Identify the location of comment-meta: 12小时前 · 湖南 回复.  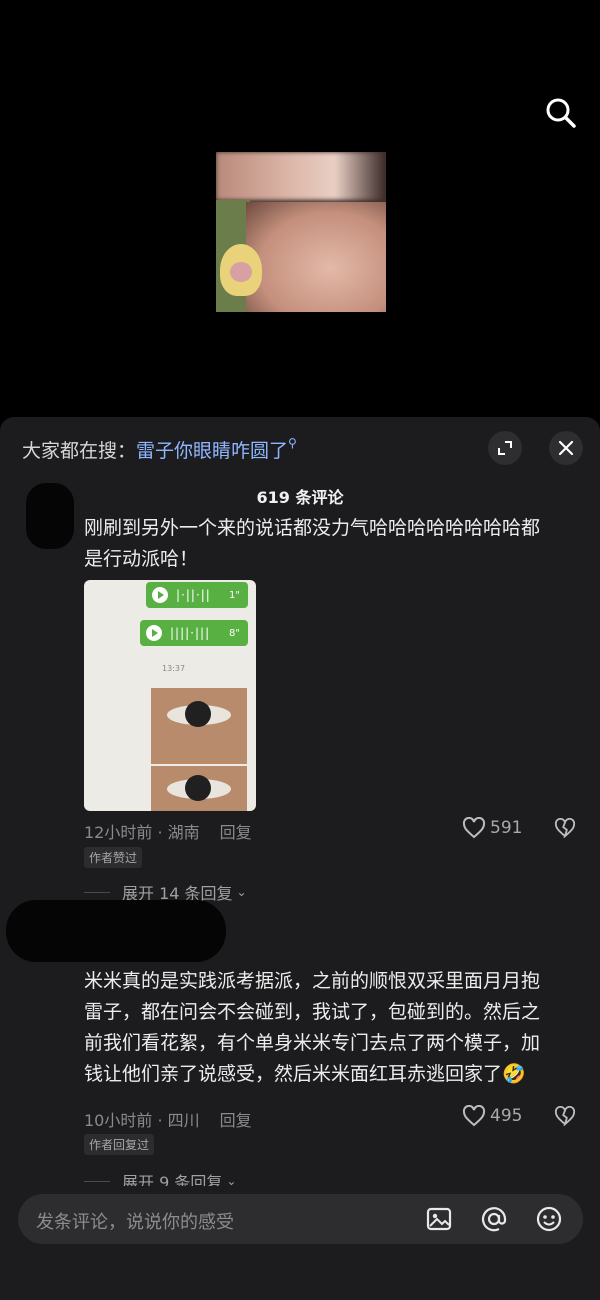
(168, 831).